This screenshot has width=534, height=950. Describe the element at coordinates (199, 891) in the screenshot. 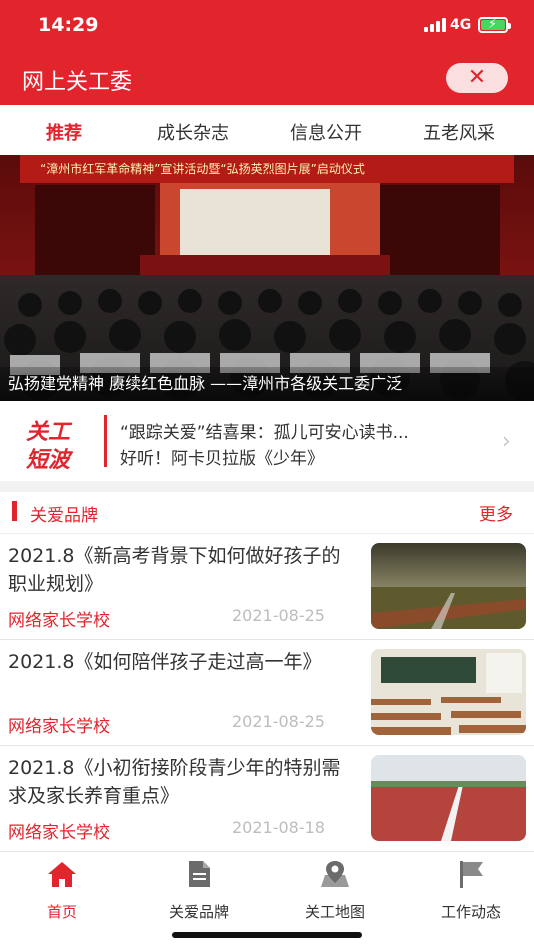

I see `nav-care-brand: 关爱品牌` at that location.